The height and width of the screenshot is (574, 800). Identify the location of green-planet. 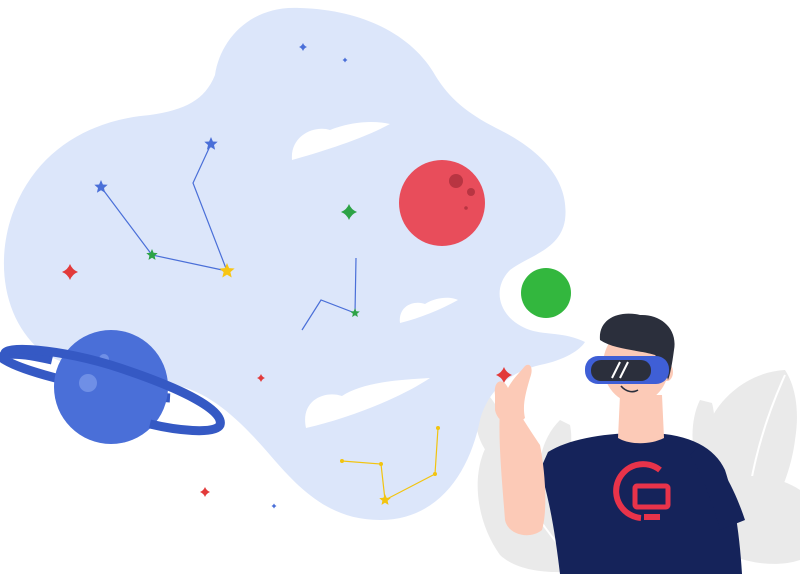
(546, 293).